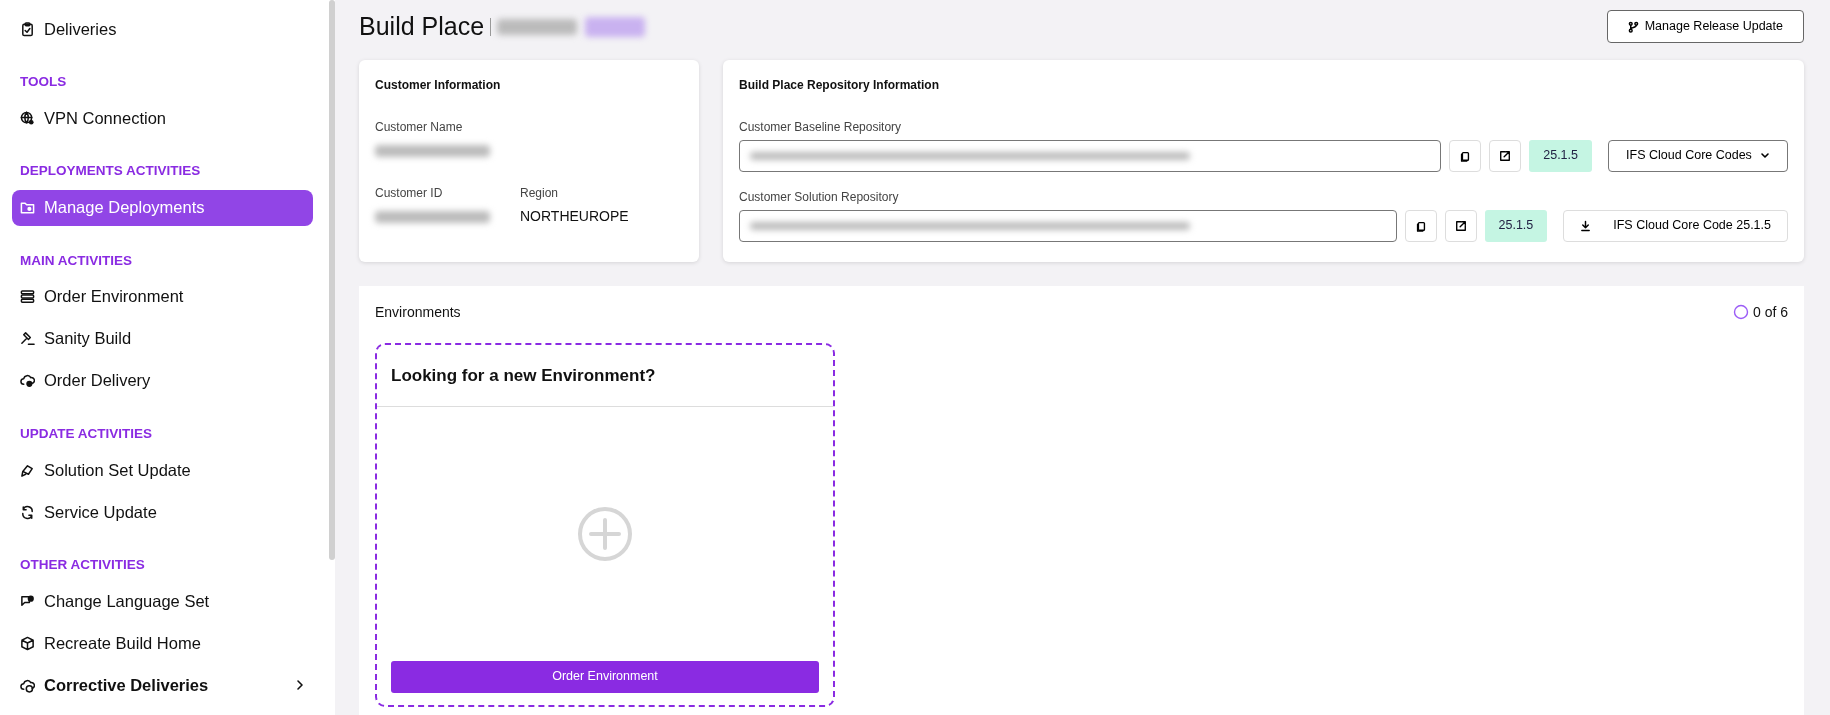  Describe the element at coordinates (605, 676) in the screenshot. I see `order-environment-button: Order Environment` at that location.